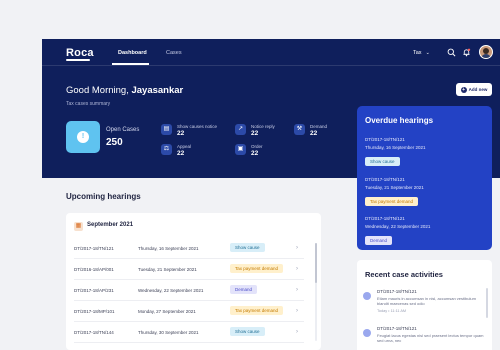 This screenshot has width=500, height=350. What do you see at coordinates (166, 129) in the screenshot?
I see `document-icon: ▤` at bounding box center [166, 129].